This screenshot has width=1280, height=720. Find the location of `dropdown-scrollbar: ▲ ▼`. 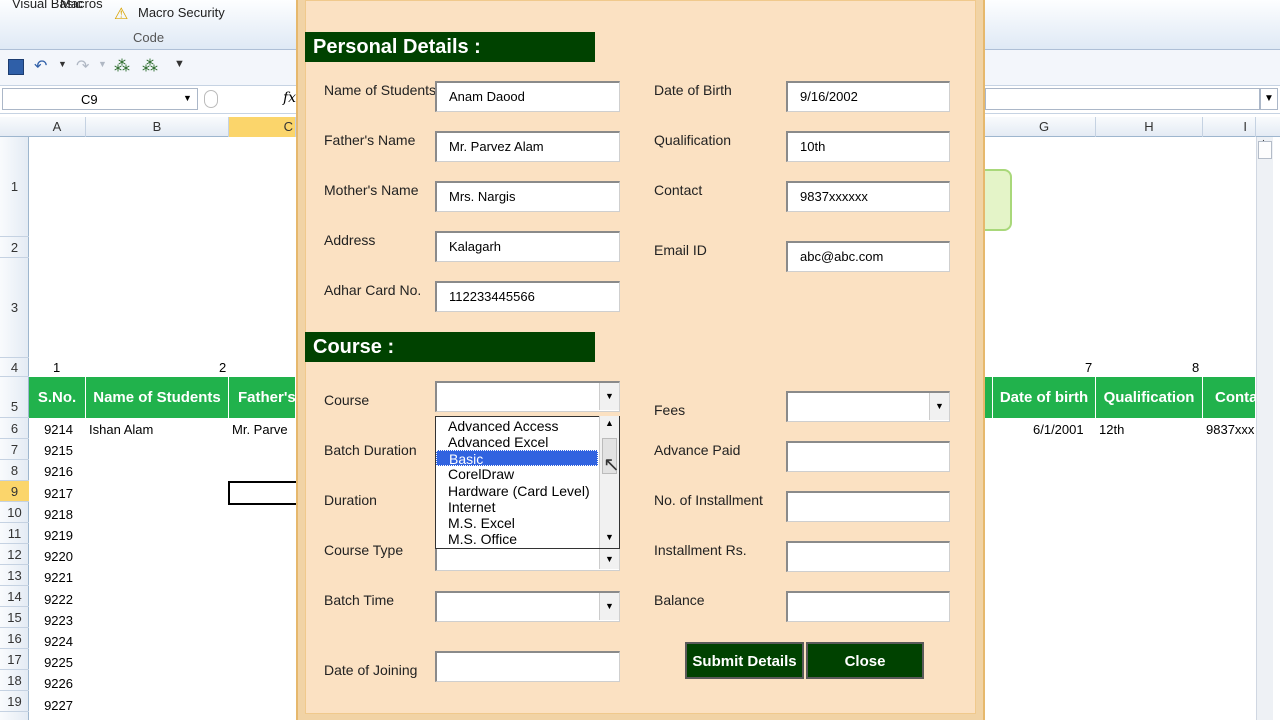

dropdown-scrollbar: ▲ ▼ is located at coordinates (609, 482).